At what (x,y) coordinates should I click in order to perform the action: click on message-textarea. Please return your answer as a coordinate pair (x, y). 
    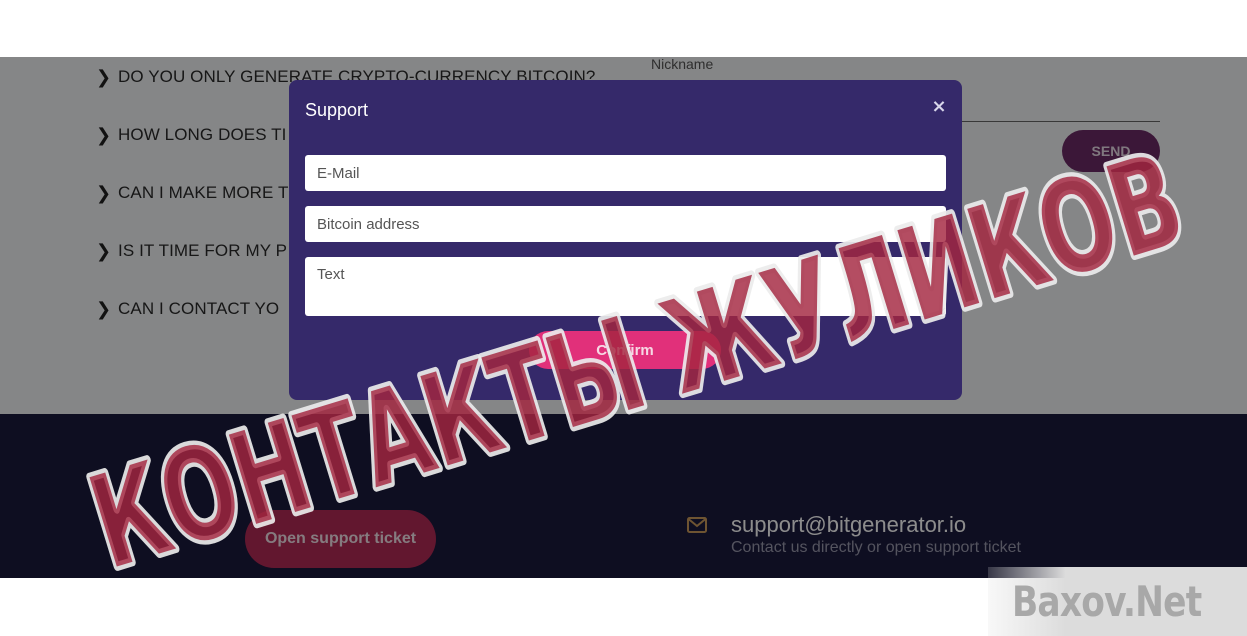
    Looking at the image, I should click on (625, 286).